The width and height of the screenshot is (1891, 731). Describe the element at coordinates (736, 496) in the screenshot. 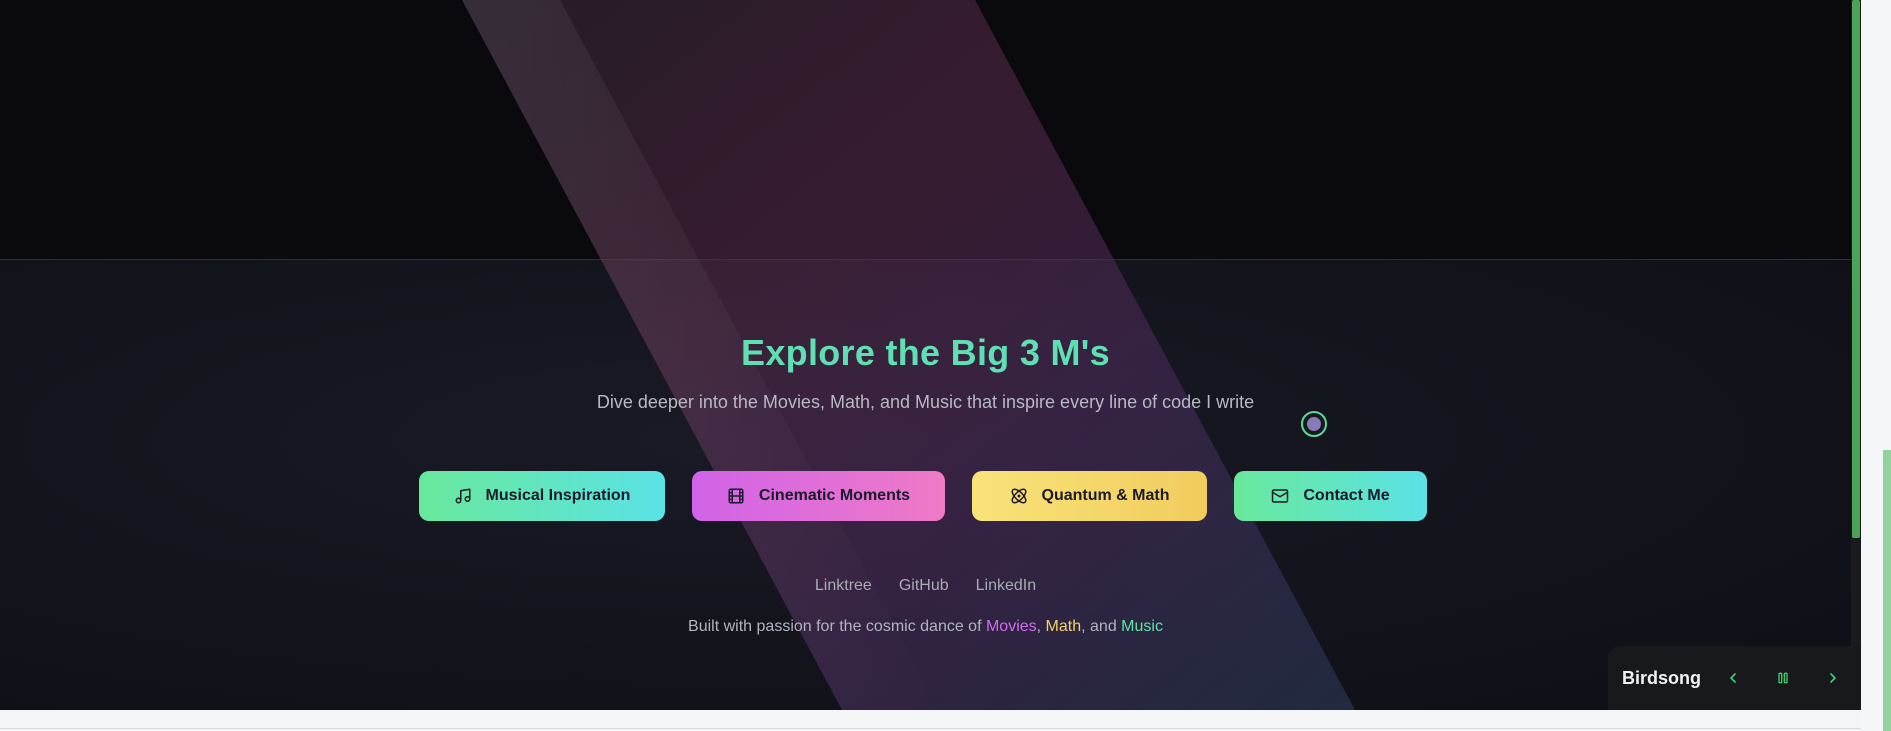

I see `film-icon` at that location.